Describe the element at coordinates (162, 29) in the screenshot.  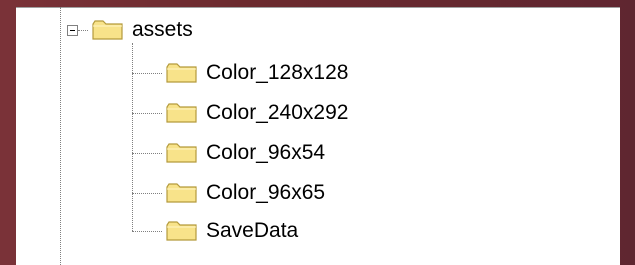
I see `tree-node-label: assets` at that location.